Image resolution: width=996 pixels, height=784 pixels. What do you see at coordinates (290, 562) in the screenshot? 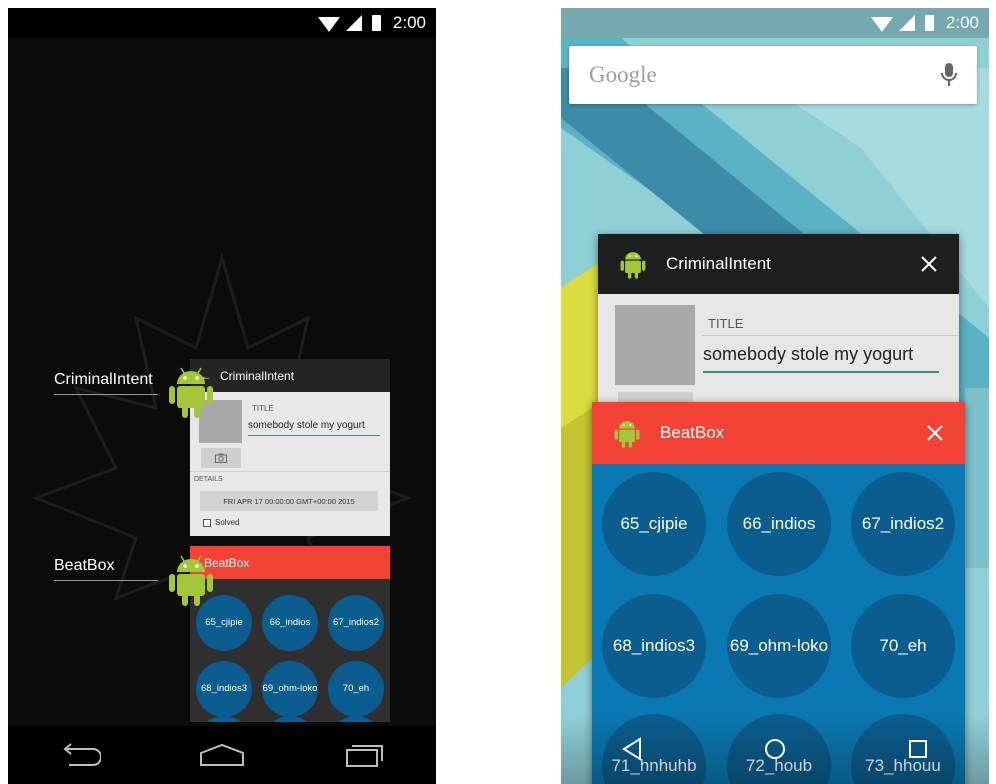
I see `beatbox-toolbar: BeatBox` at bounding box center [290, 562].